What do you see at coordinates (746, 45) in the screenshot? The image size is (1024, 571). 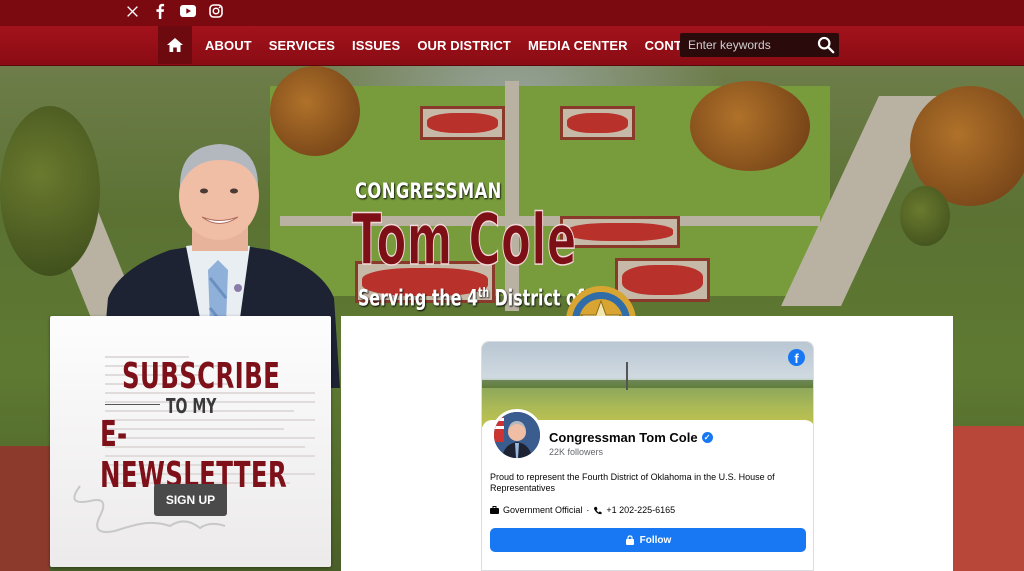 I see `search-input` at bounding box center [746, 45].